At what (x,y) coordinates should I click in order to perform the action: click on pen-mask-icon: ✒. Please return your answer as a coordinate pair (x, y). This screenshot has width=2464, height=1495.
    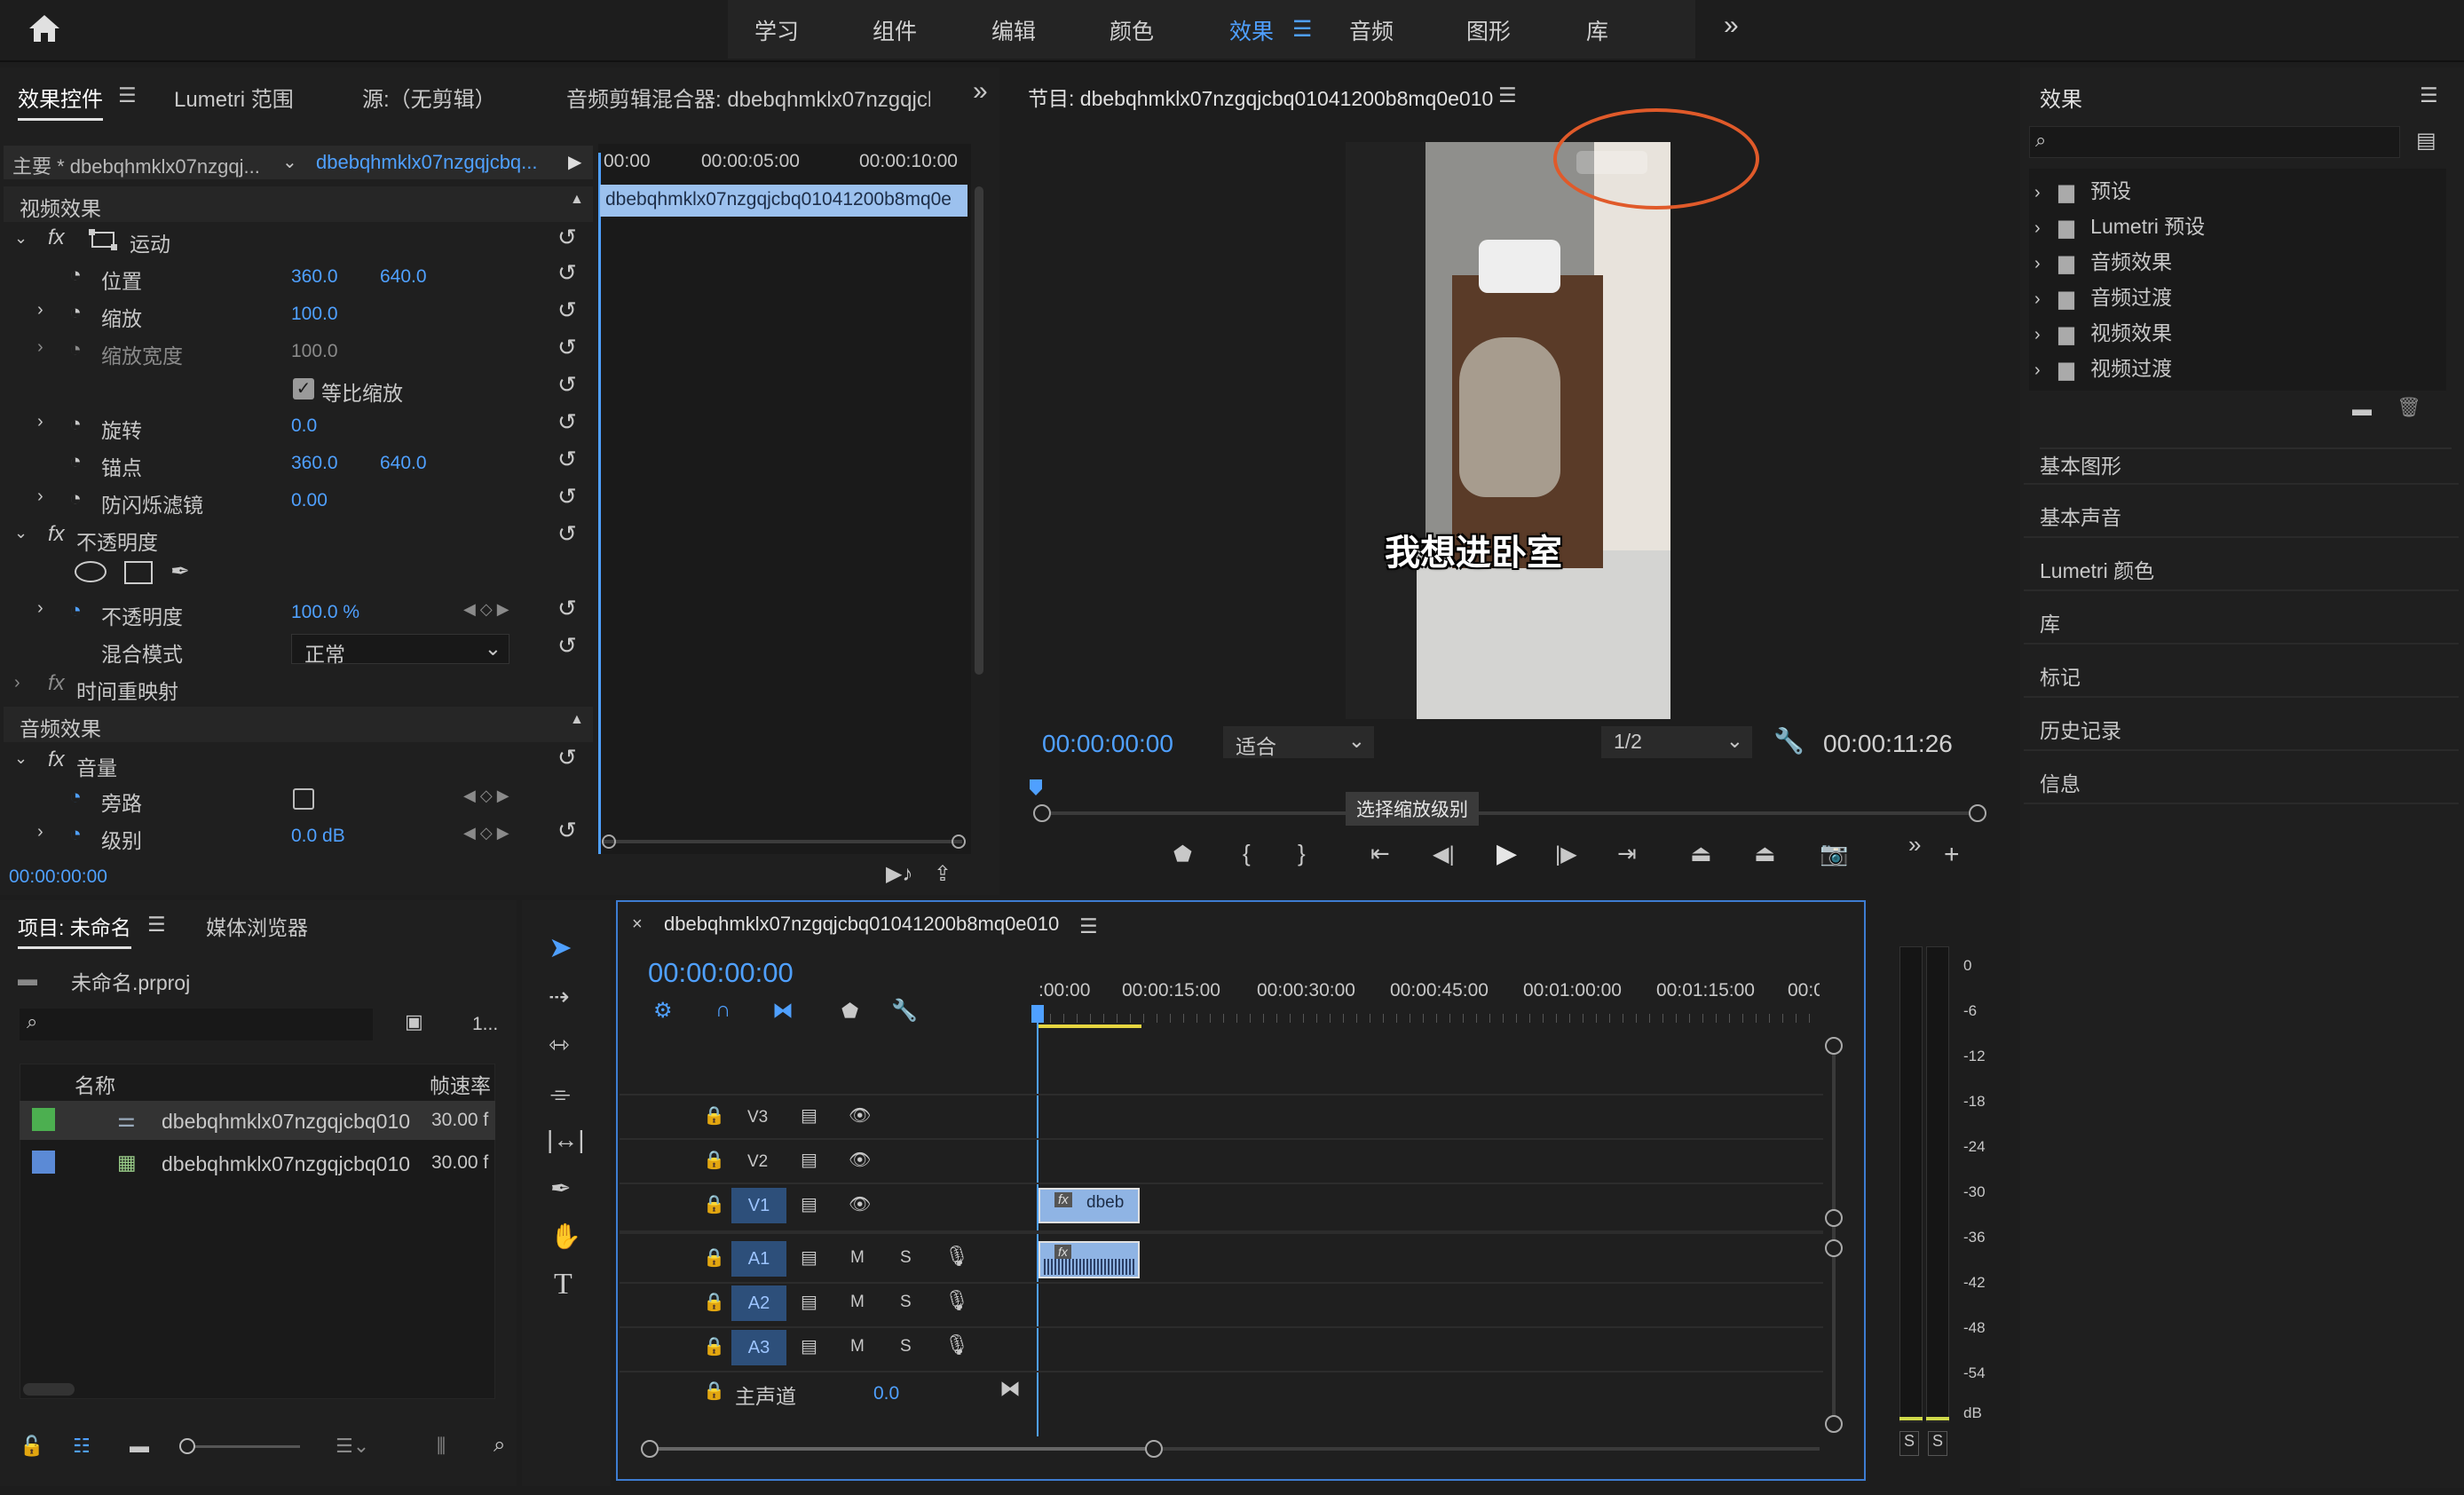
    Looking at the image, I should click on (180, 571).